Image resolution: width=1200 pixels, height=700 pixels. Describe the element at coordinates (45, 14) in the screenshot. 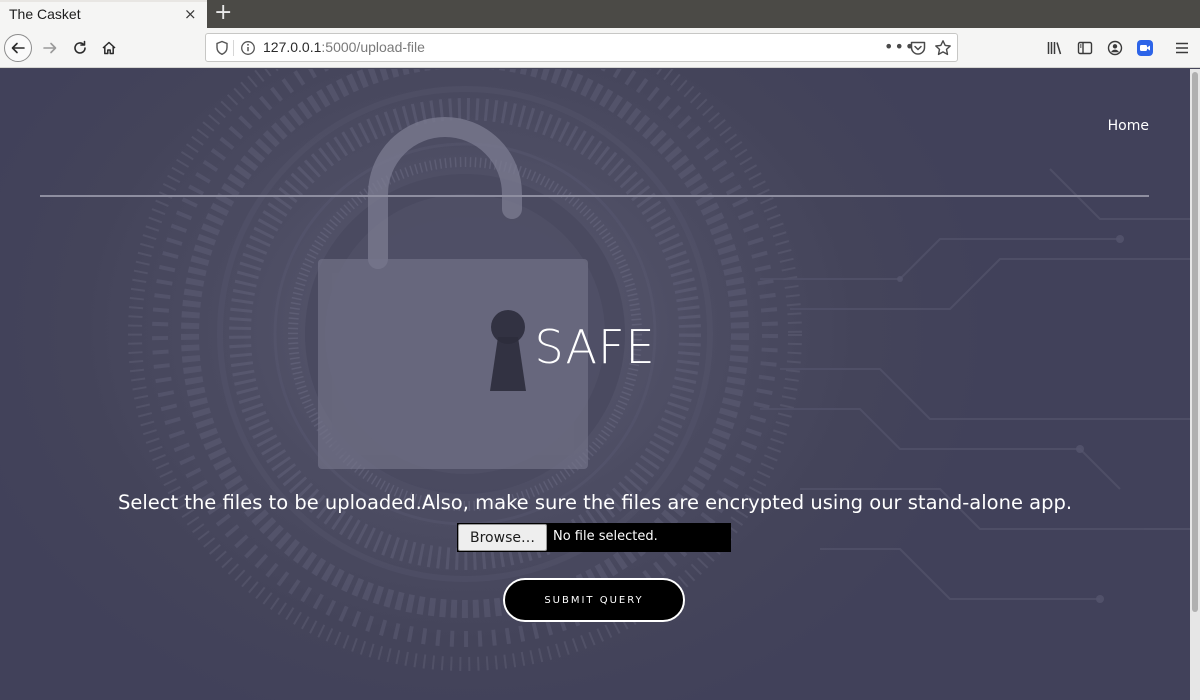

I see `tab-title: The Casket` at that location.